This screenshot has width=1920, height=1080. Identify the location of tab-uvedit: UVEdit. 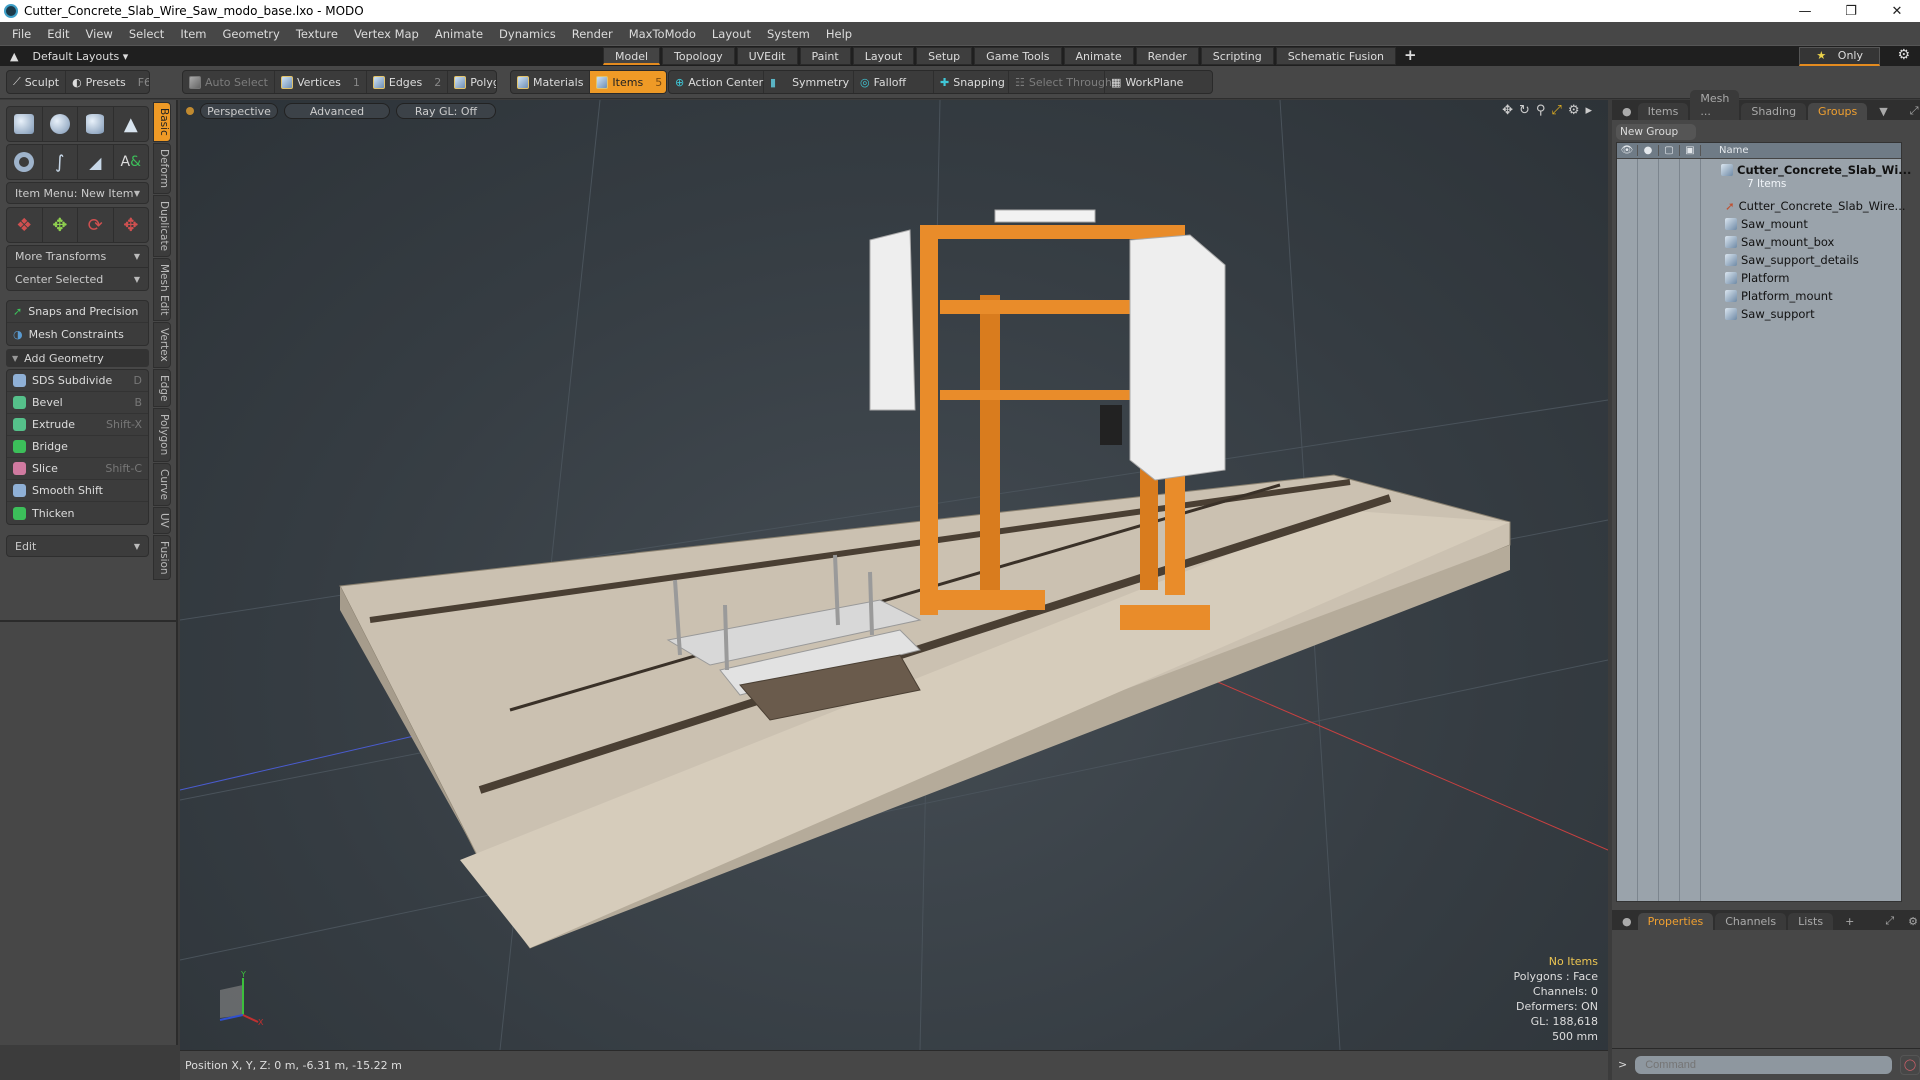
(767, 56).